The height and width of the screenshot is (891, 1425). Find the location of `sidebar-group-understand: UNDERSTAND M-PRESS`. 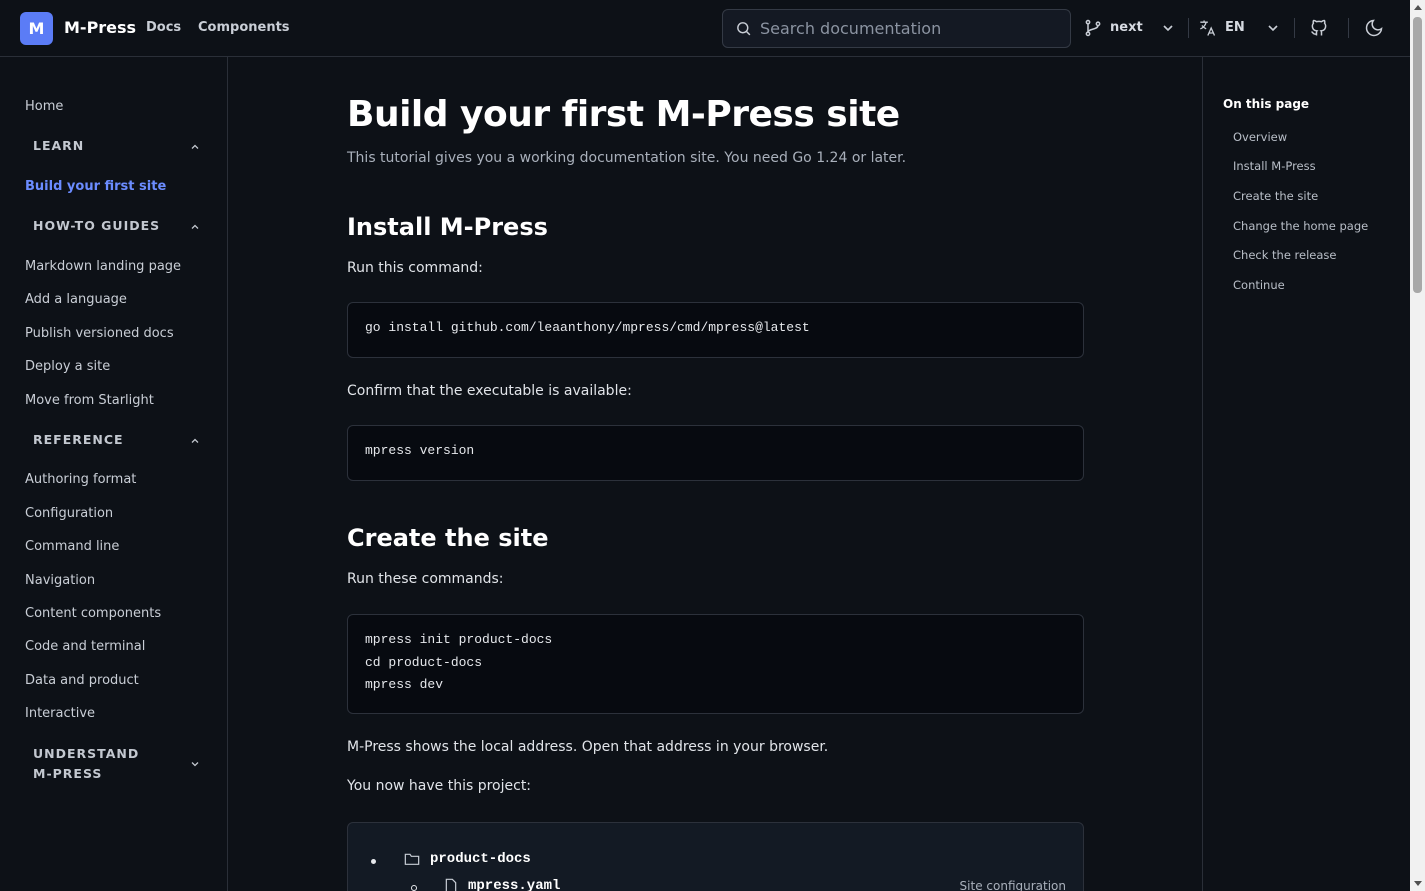

sidebar-group-understand: UNDERSTAND M-PRESS is located at coordinates (98, 764).